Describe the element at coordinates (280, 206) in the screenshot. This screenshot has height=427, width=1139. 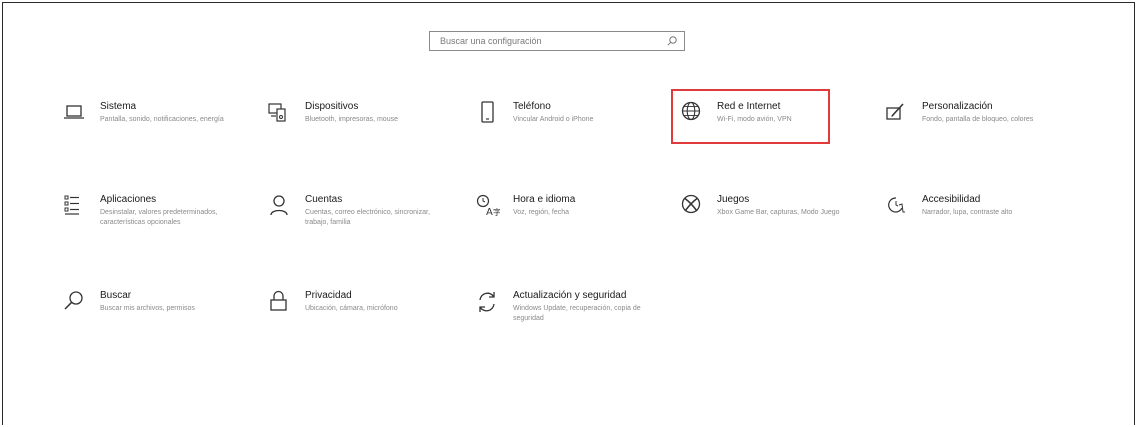
I see `person-icon` at that location.